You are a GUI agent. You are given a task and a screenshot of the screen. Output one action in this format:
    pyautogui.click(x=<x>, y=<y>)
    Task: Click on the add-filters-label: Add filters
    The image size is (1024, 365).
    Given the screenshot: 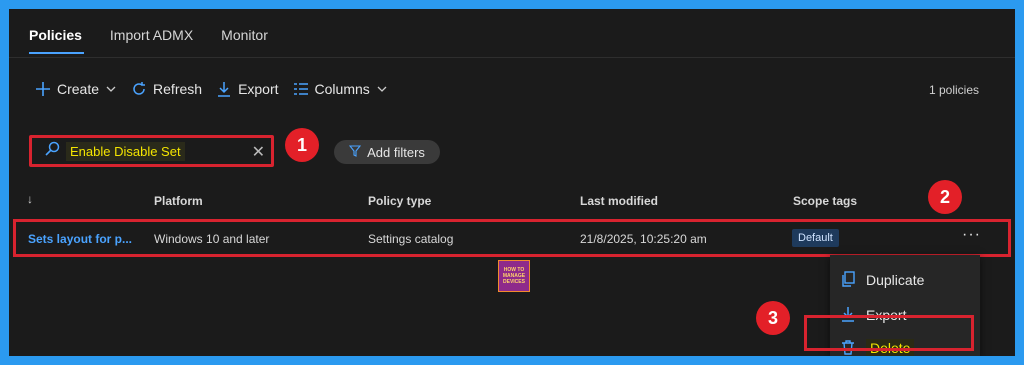 What is the action you would take?
    pyautogui.click(x=396, y=152)
    